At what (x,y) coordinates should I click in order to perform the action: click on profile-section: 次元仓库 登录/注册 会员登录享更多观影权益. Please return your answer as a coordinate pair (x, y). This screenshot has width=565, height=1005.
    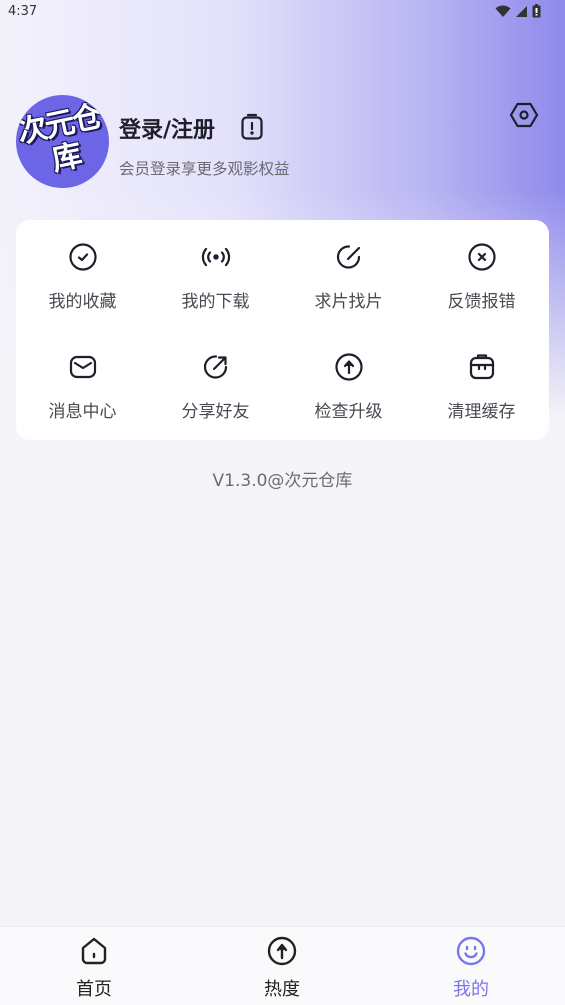
    Looking at the image, I should click on (282, 142).